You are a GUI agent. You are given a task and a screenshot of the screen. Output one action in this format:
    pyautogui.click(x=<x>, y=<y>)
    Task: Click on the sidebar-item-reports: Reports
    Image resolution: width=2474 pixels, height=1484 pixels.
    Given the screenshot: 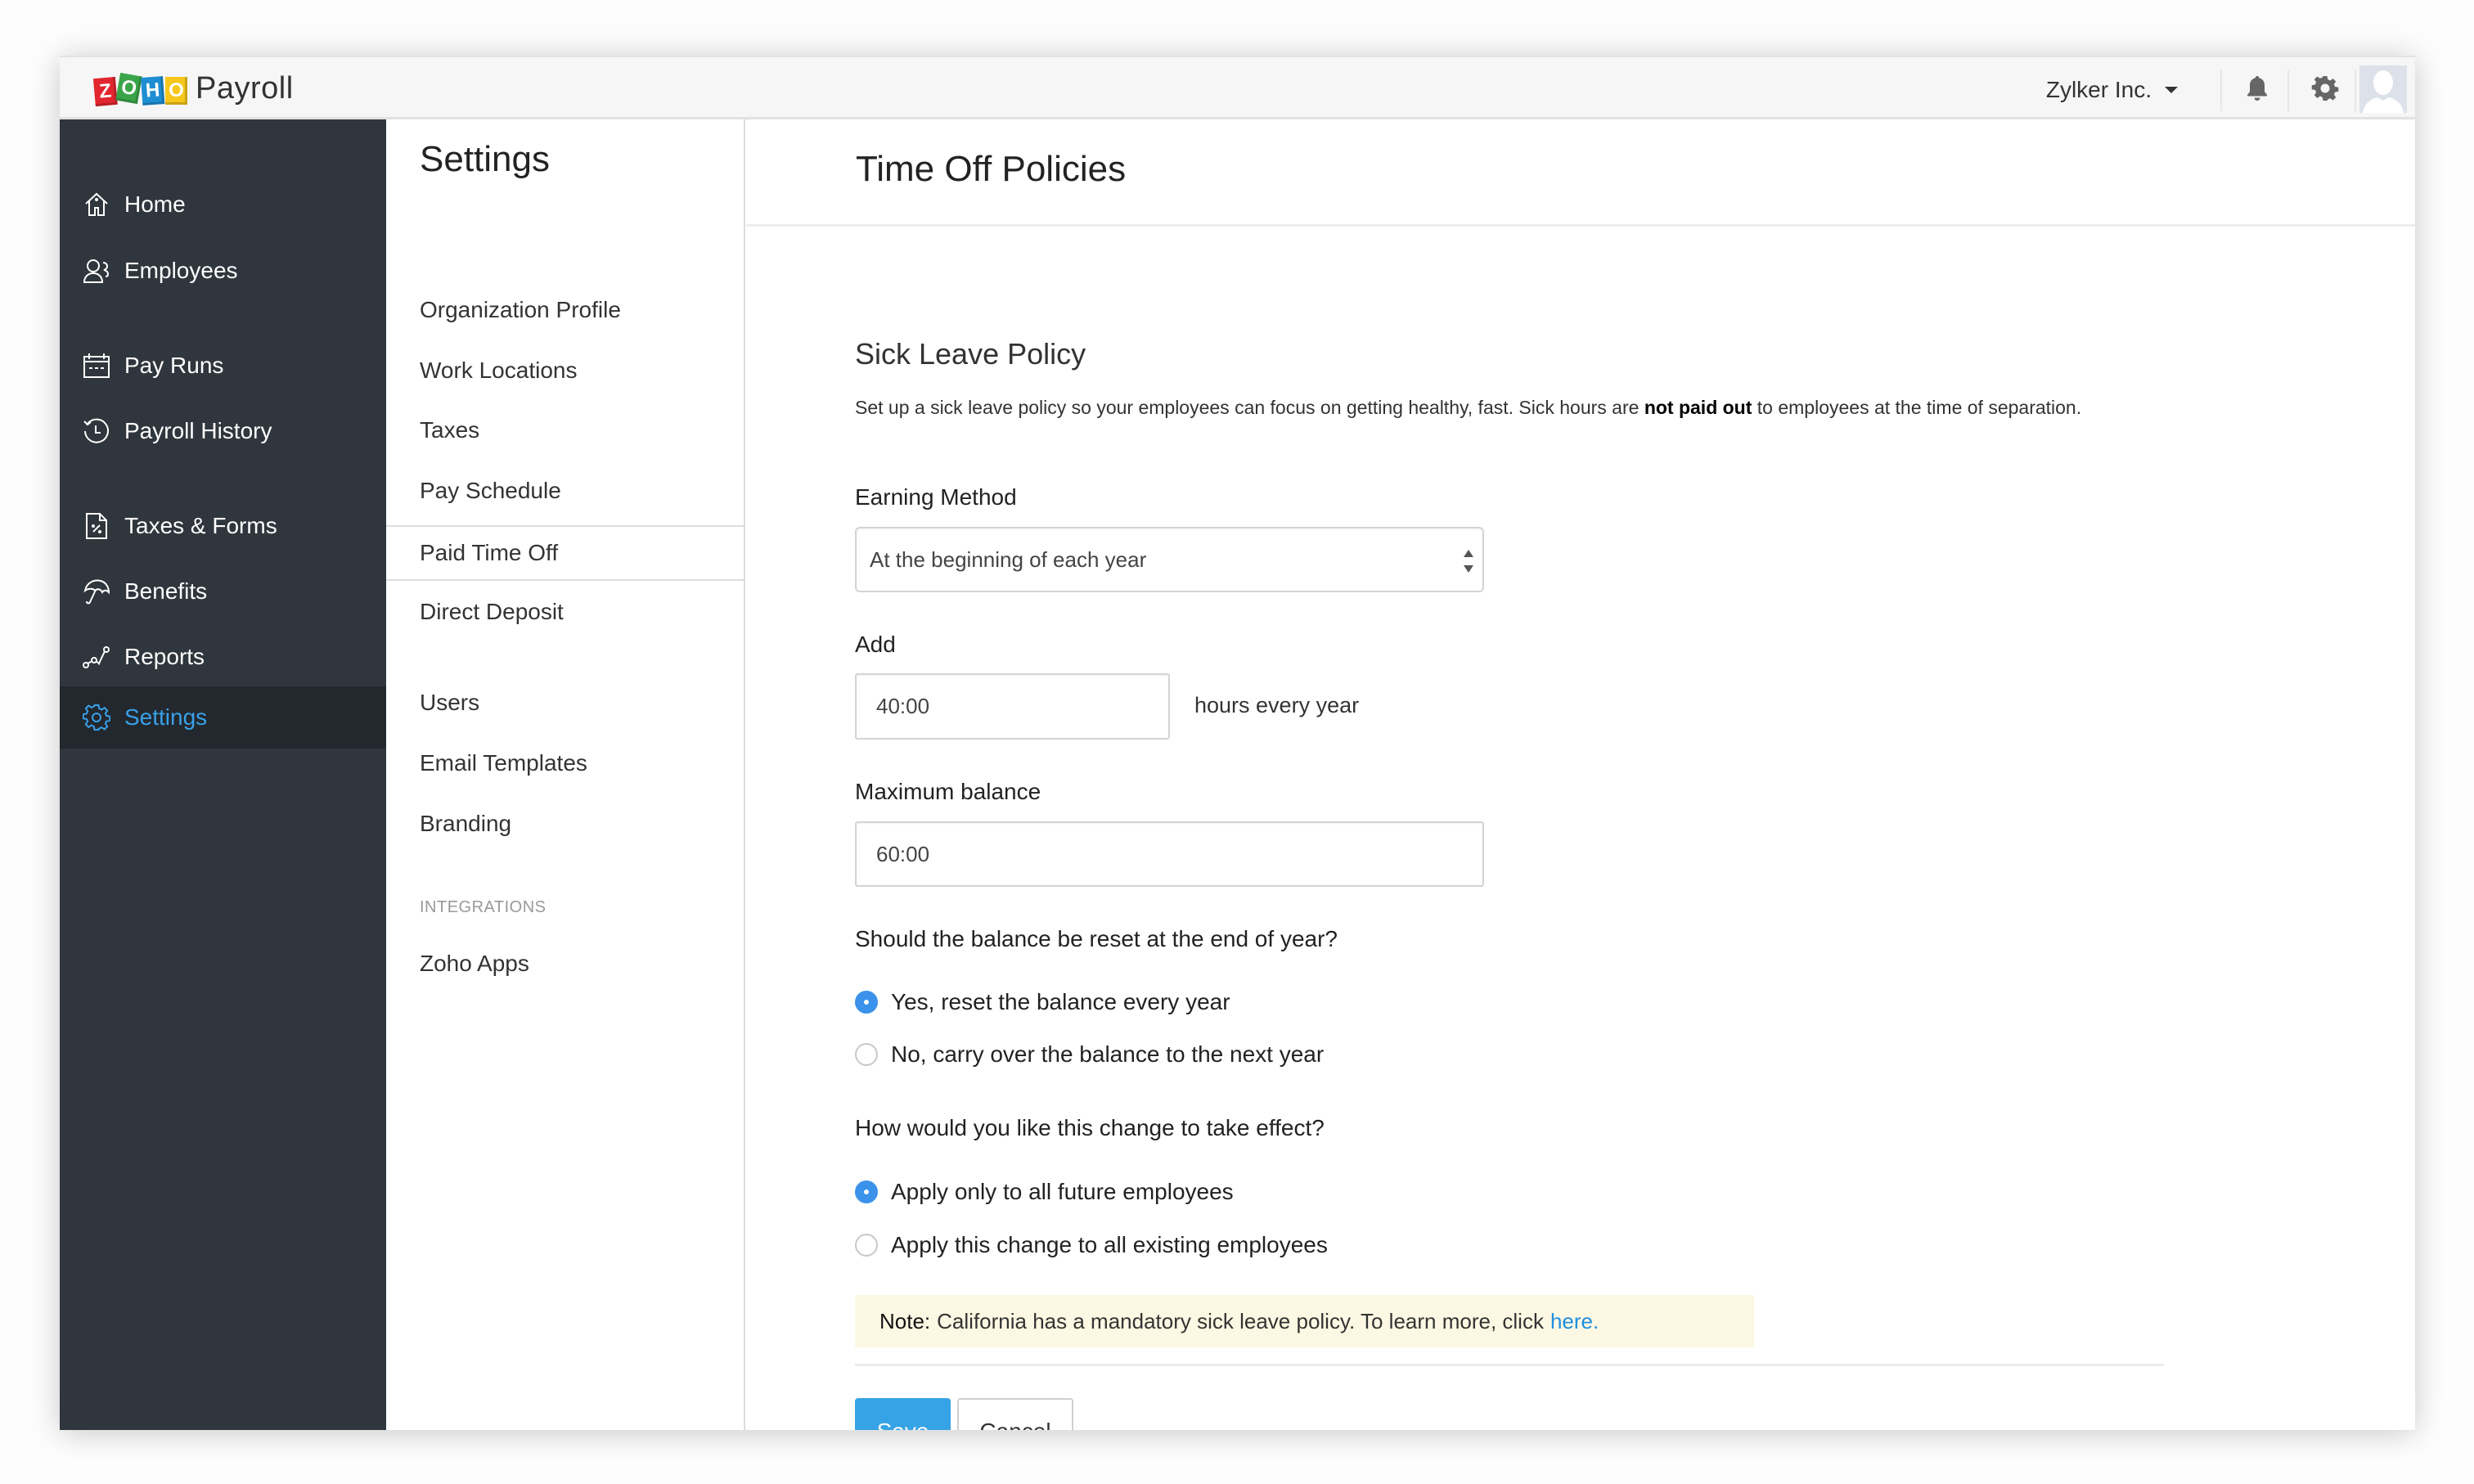 What is the action you would take?
    pyautogui.click(x=223, y=657)
    